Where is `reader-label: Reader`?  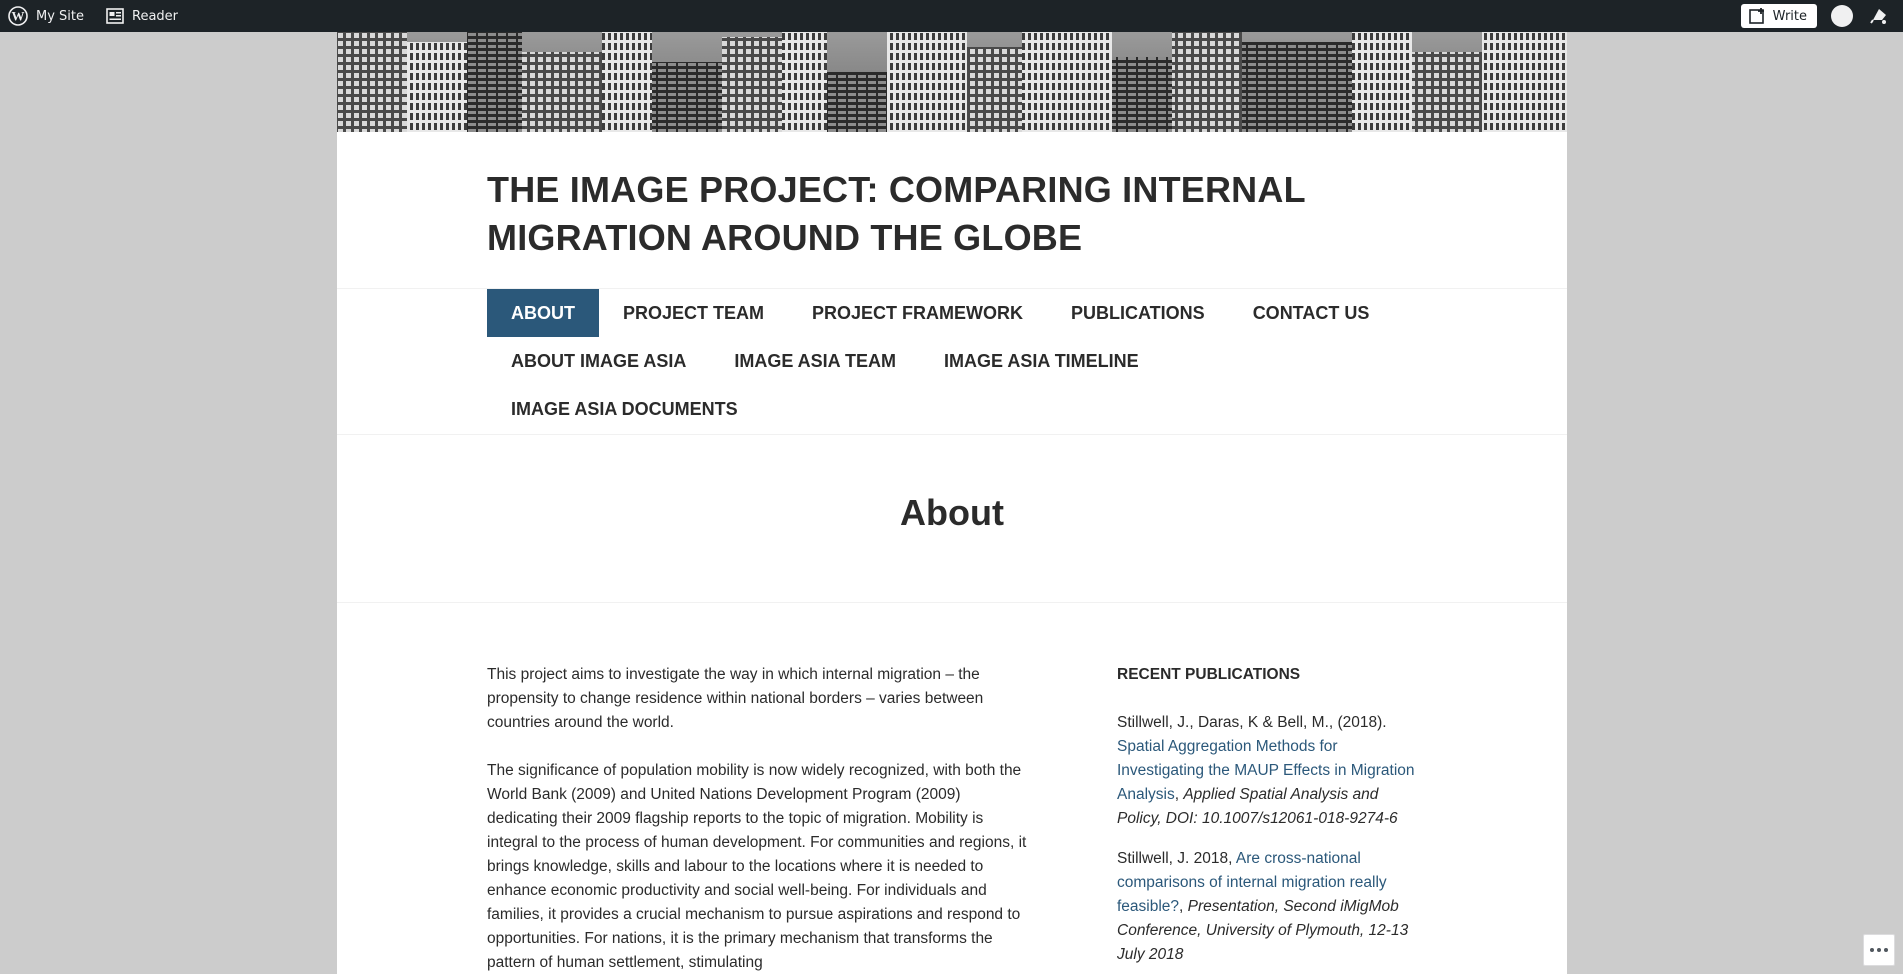 reader-label: Reader is located at coordinates (155, 16).